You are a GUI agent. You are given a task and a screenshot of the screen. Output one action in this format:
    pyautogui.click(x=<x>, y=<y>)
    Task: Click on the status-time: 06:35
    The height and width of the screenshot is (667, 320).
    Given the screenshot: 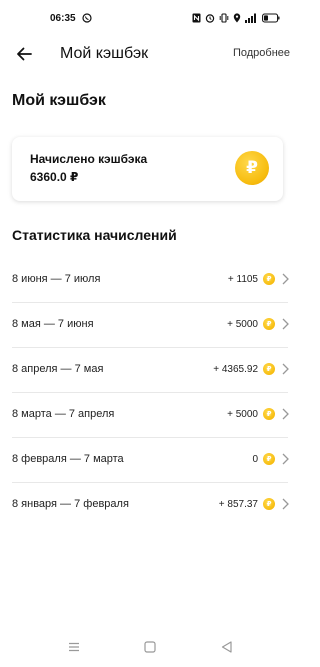 What is the action you would take?
    pyautogui.click(x=63, y=18)
    